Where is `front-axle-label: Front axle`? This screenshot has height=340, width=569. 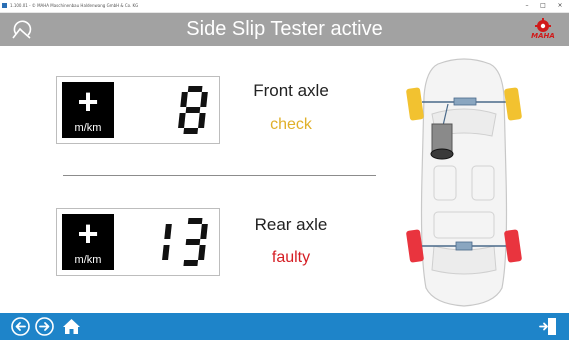 front-axle-label: Front axle is located at coordinates (291, 90).